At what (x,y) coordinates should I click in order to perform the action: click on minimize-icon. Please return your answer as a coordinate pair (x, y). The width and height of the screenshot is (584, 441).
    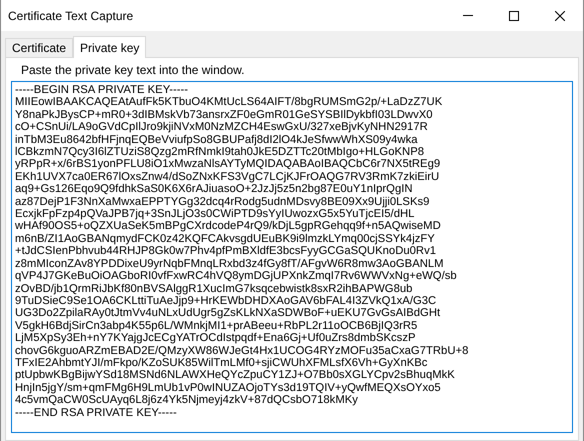
    Looking at the image, I should click on (468, 15).